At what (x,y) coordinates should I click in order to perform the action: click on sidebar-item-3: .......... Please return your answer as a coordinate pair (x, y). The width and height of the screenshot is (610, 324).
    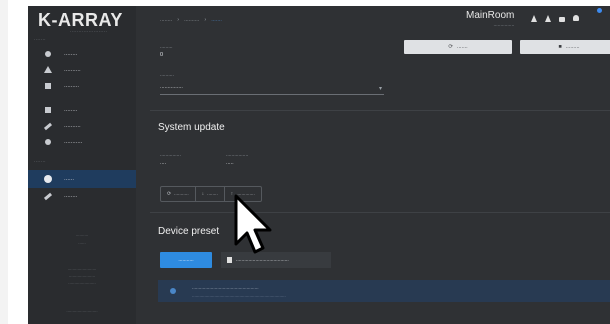
    Looking at the image, I should click on (82, 86).